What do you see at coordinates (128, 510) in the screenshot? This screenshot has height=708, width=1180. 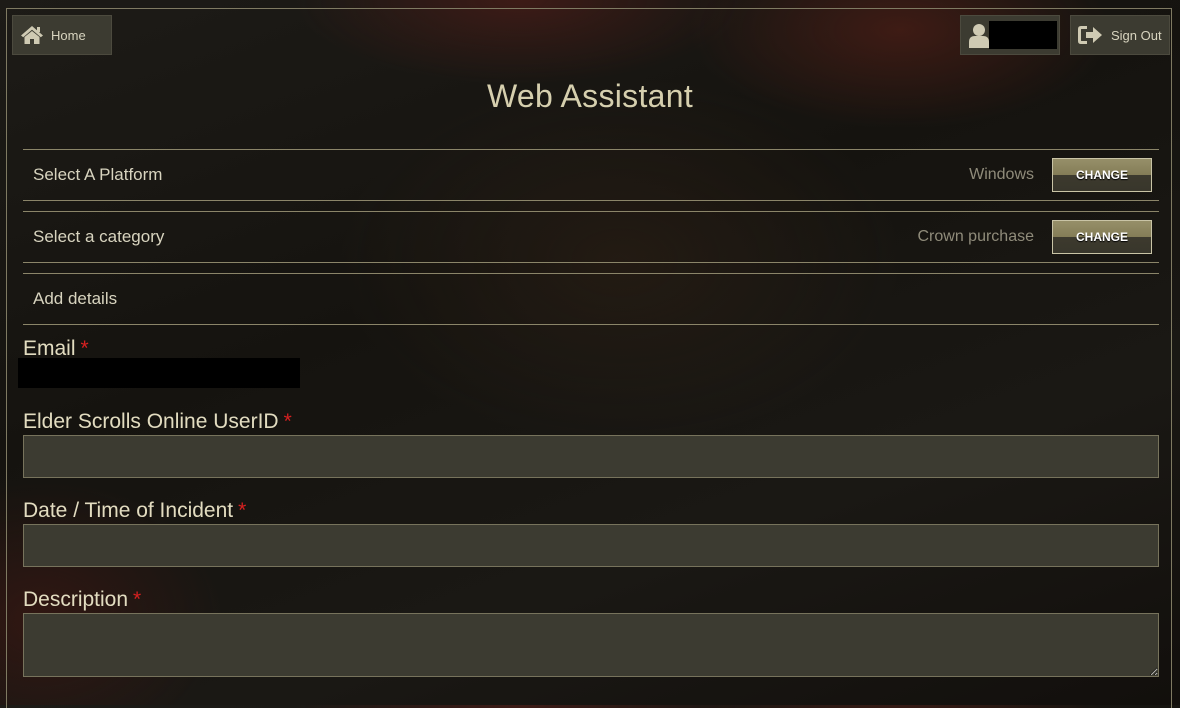 I see `date-label-text: Date / Time of Incident` at bounding box center [128, 510].